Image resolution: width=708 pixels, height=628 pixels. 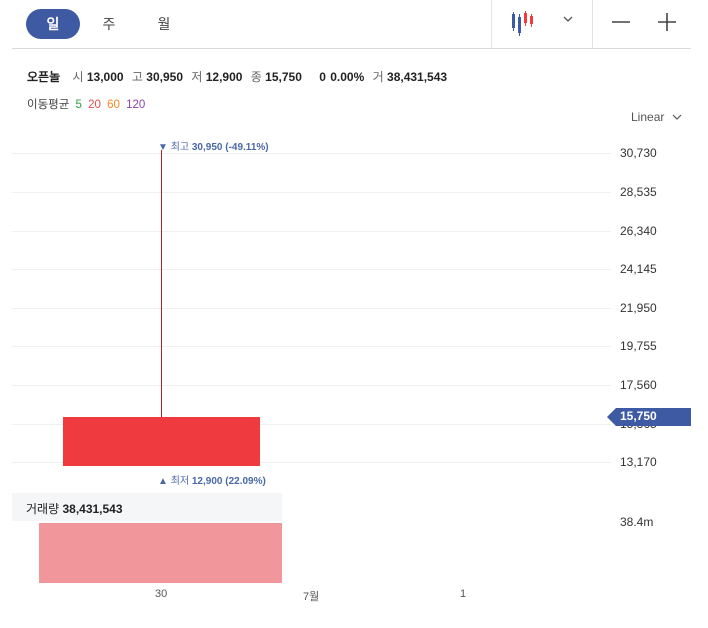 I want to click on y-tick-label: 19,755, so click(x=638, y=346).